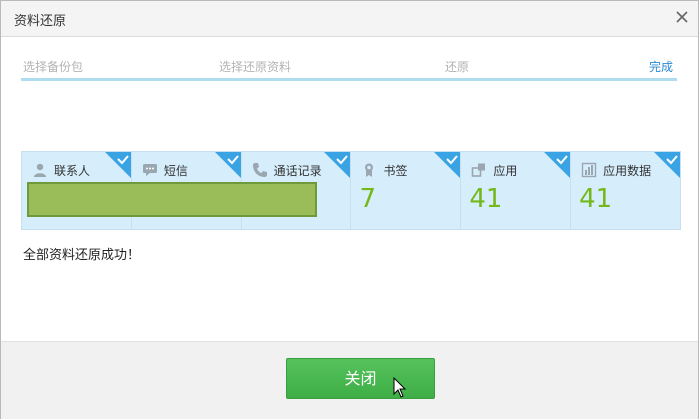  What do you see at coordinates (82, 255) in the screenshot?
I see `success-message: 全部资料还原成功！` at bounding box center [82, 255].